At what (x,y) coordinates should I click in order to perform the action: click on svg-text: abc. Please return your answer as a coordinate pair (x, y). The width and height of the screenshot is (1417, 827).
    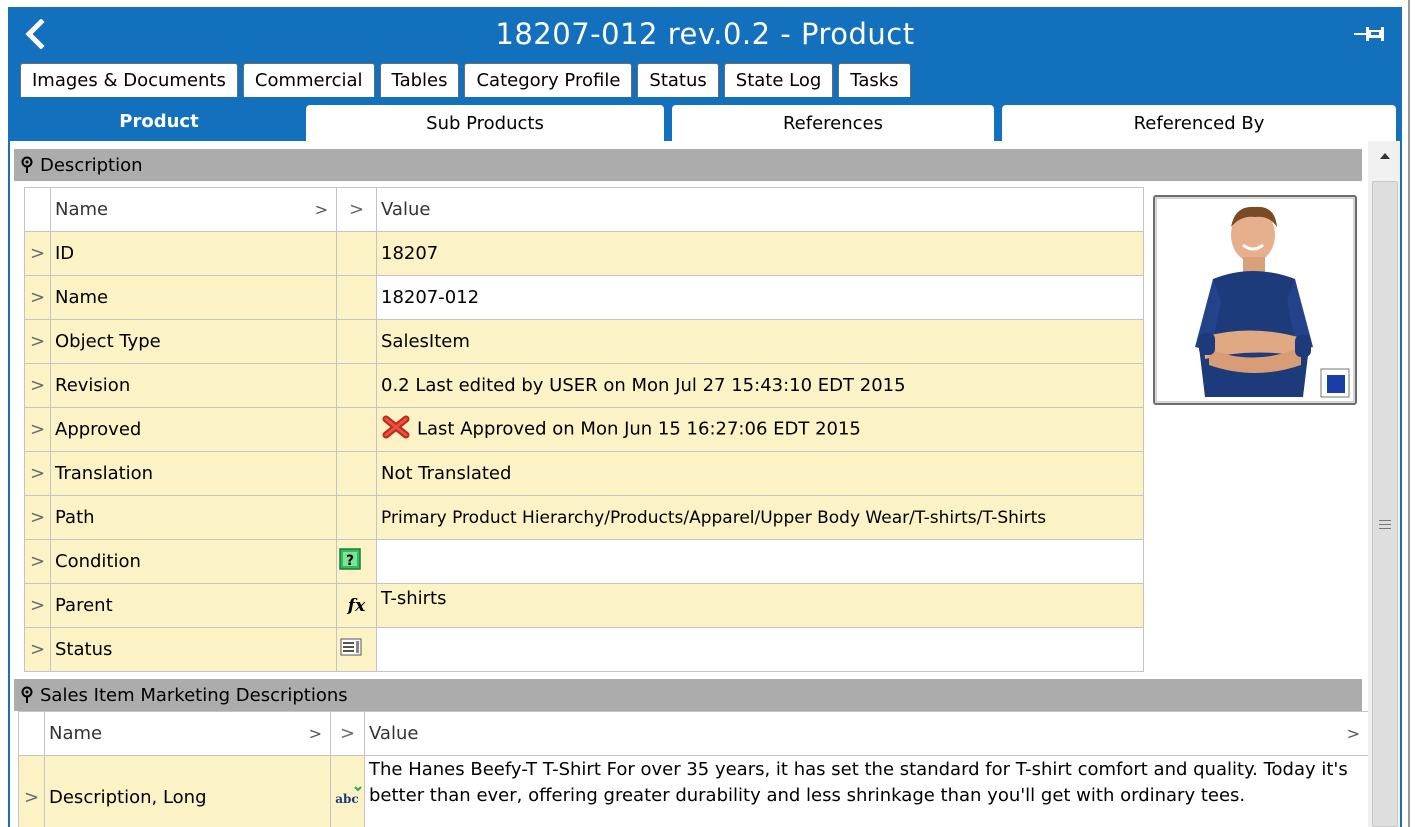
    Looking at the image, I should click on (346, 799).